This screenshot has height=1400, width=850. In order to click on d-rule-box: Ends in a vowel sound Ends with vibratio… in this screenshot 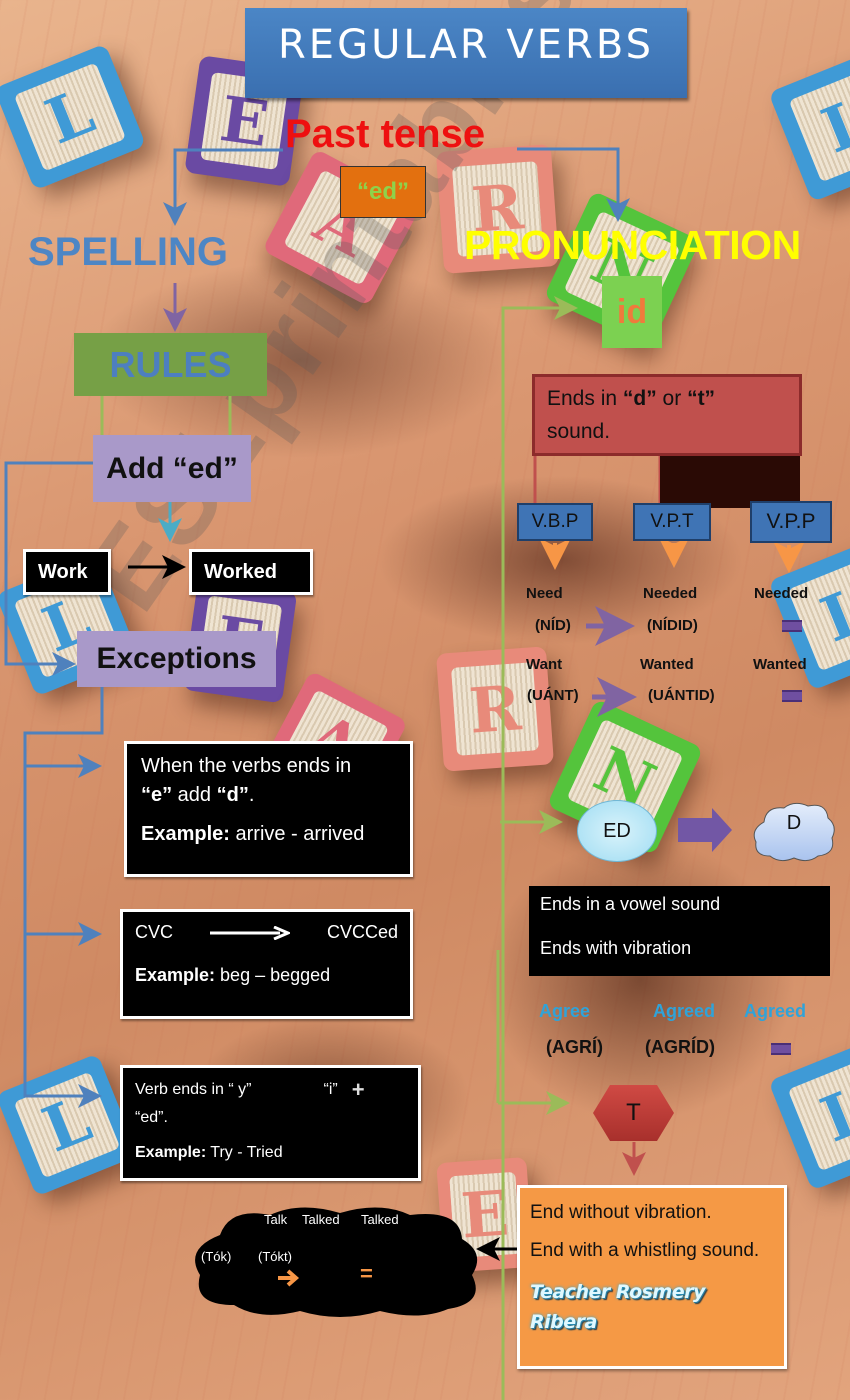, I will do `click(679, 931)`.